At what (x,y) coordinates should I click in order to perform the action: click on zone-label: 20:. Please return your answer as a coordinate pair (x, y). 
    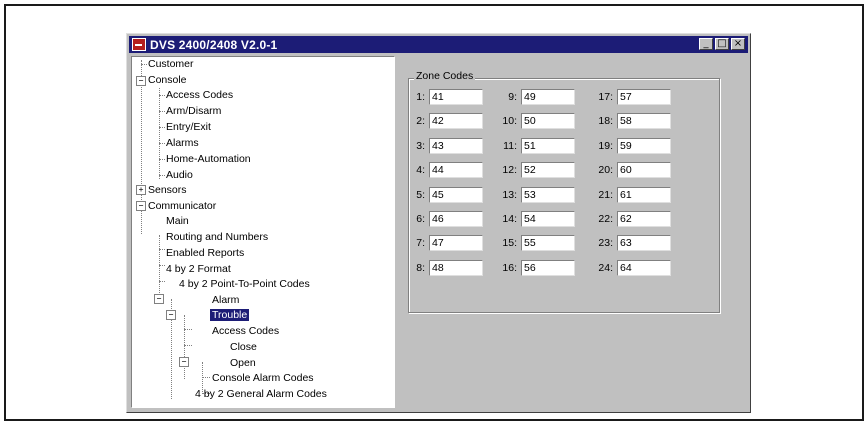
    Looking at the image, I should click on (605, 170).